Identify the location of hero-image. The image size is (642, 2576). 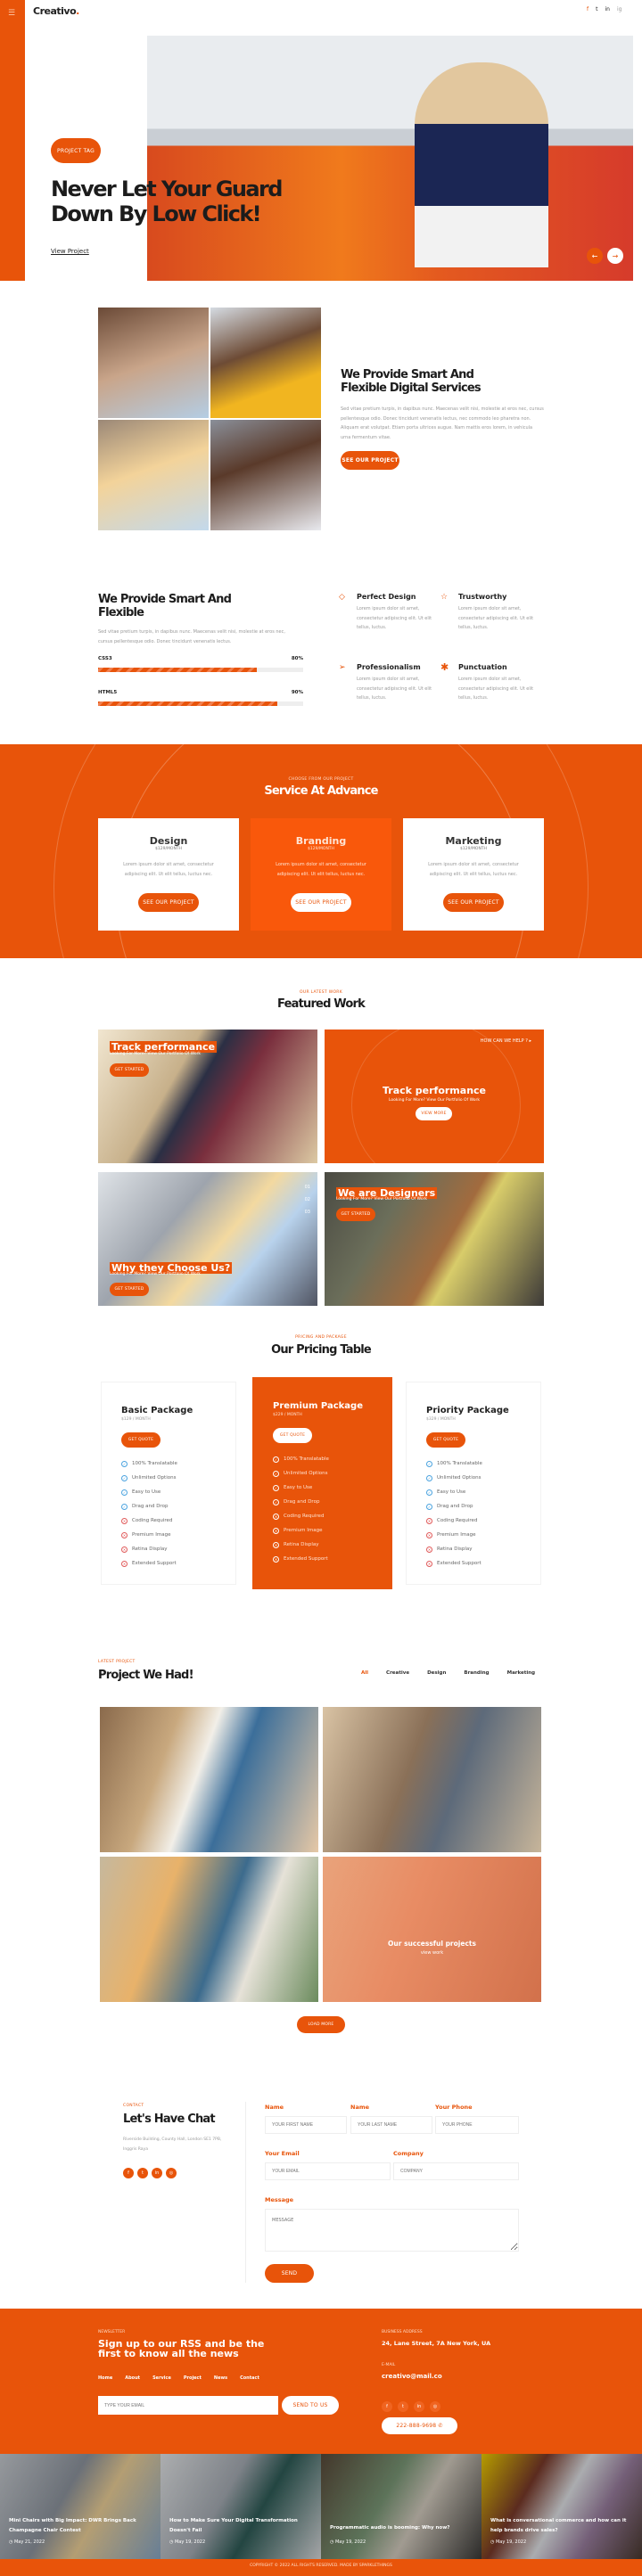
(390, 158).